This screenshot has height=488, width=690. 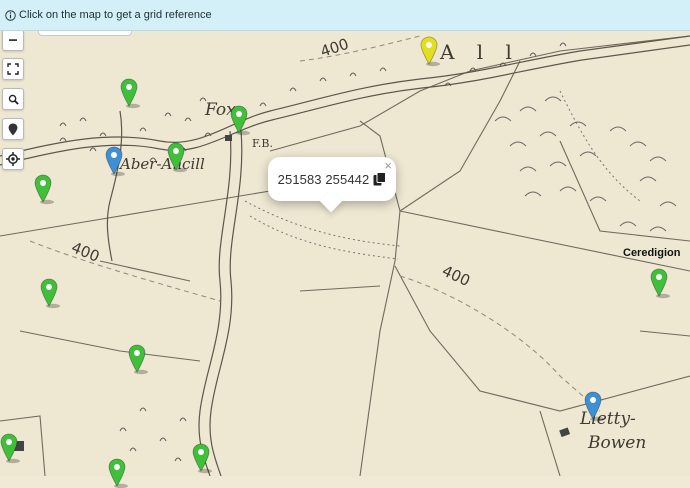 I want to click on place-label-bowen: Bowen, so click(x=616, y=443).